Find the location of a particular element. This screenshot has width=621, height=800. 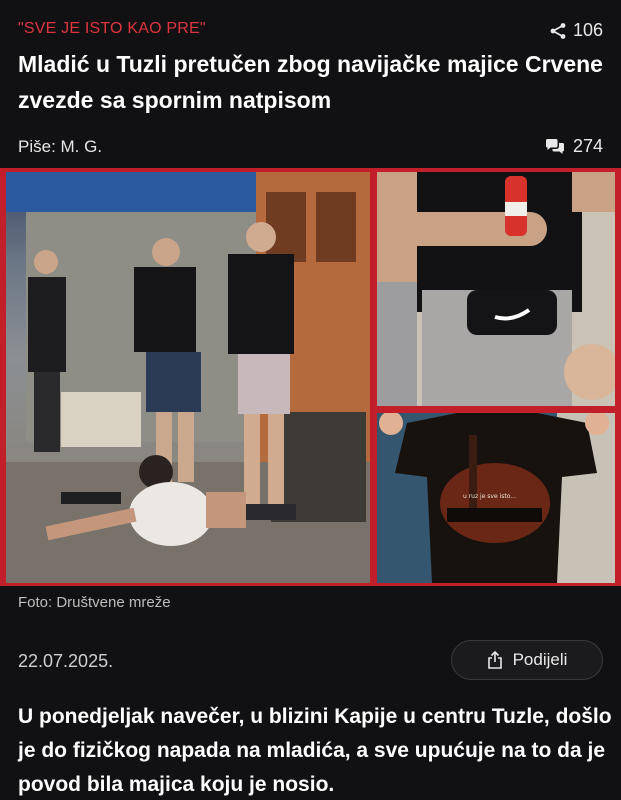

share-button-label: Podijeli is located at coordinates (540, 659).